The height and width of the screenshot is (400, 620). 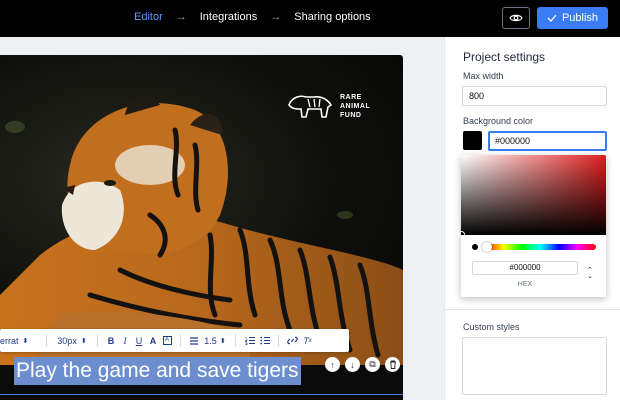 I want to click on bullet-list-icon, so click(x=264, y=340).